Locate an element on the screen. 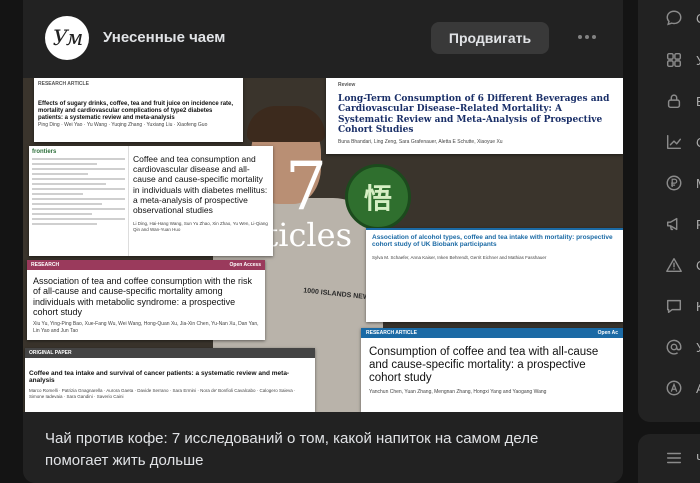  menu-item-9: А is located at coordinates (669, 388).